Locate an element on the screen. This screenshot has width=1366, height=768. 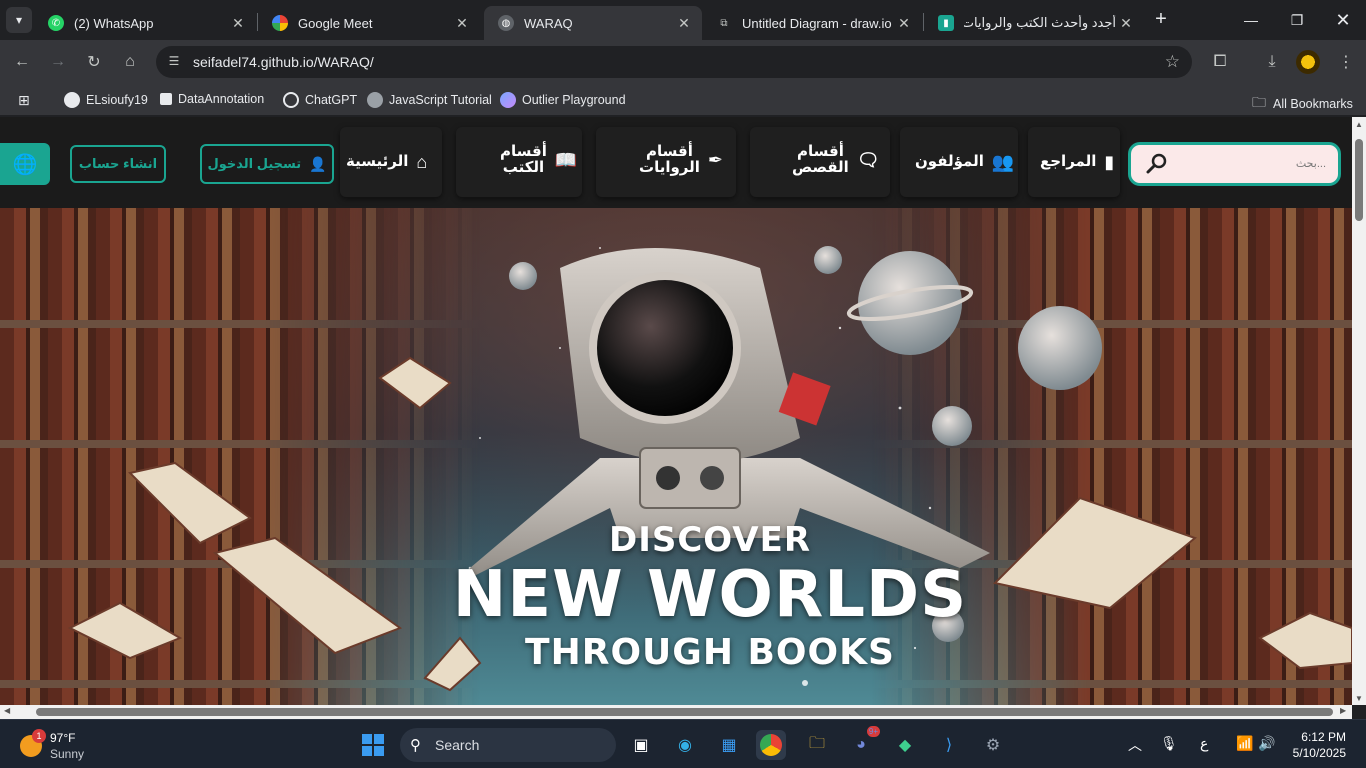
settings-icon: ⚙ is located at coordinates (993, 745).